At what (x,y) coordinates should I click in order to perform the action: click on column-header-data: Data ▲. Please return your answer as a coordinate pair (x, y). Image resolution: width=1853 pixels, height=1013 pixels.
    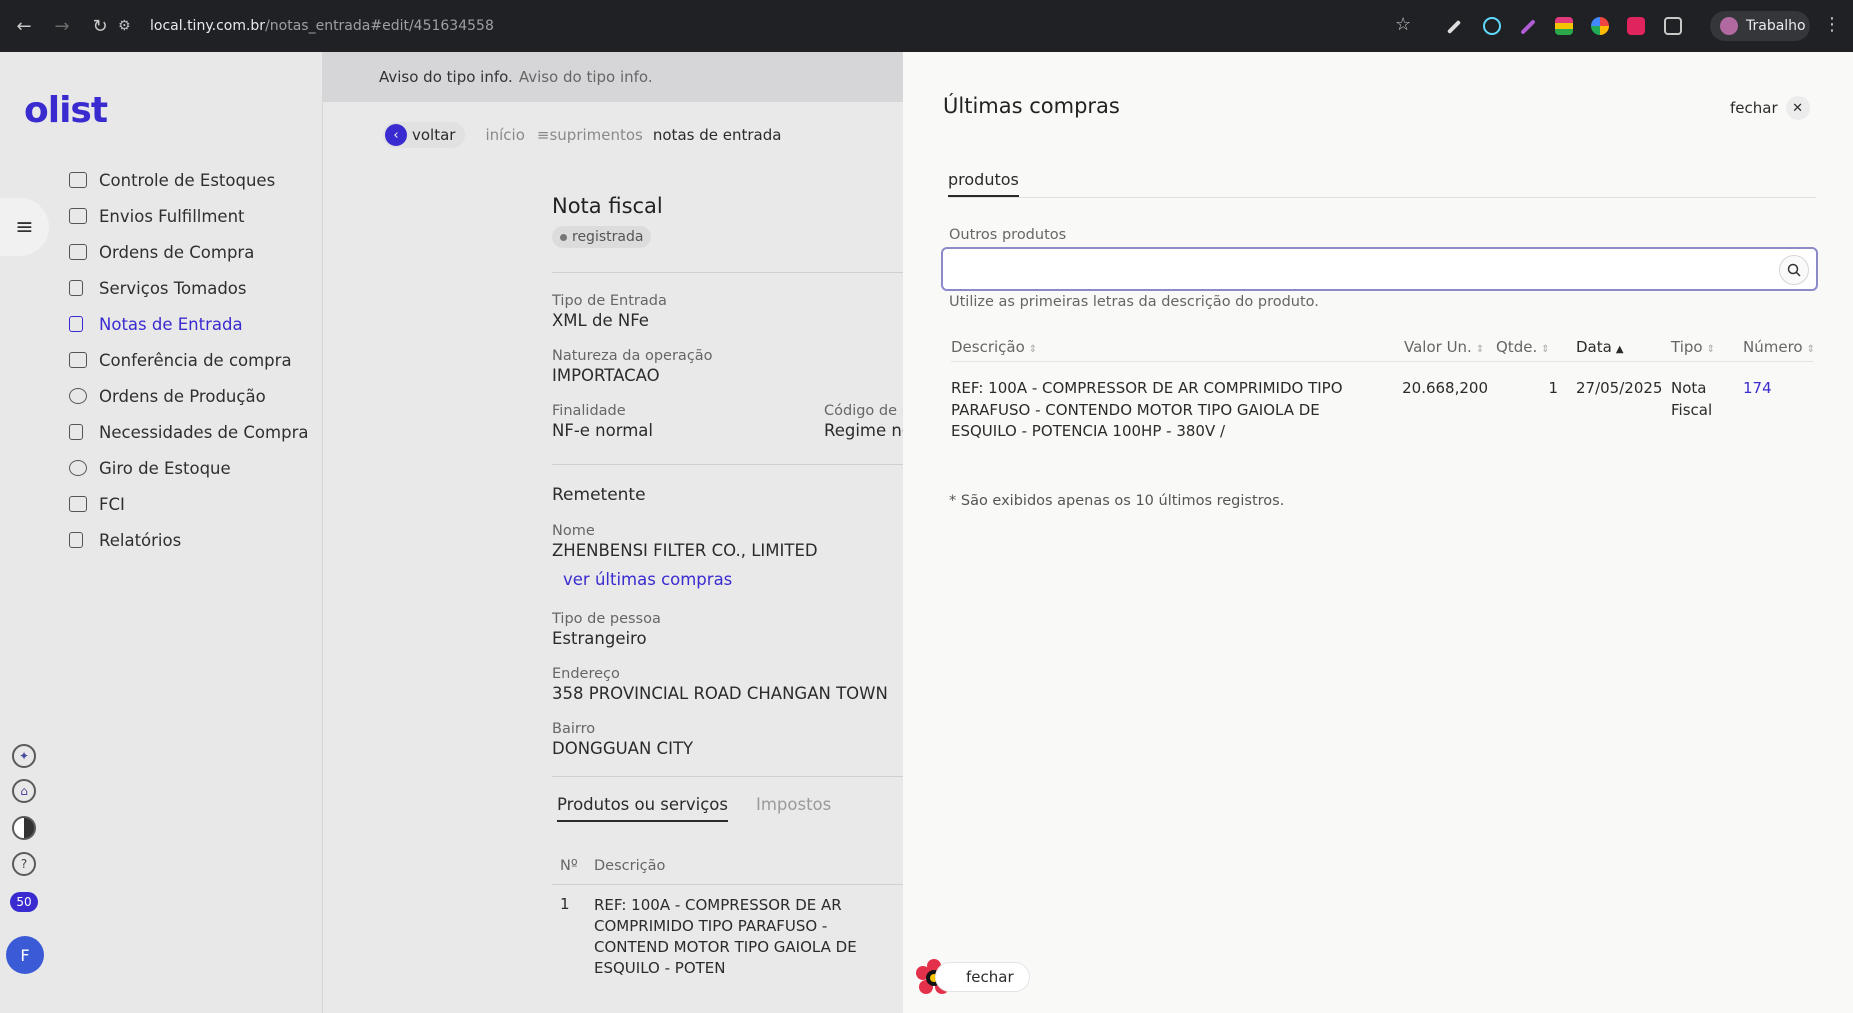
    Looking at the image, I should click on (1608, 347).